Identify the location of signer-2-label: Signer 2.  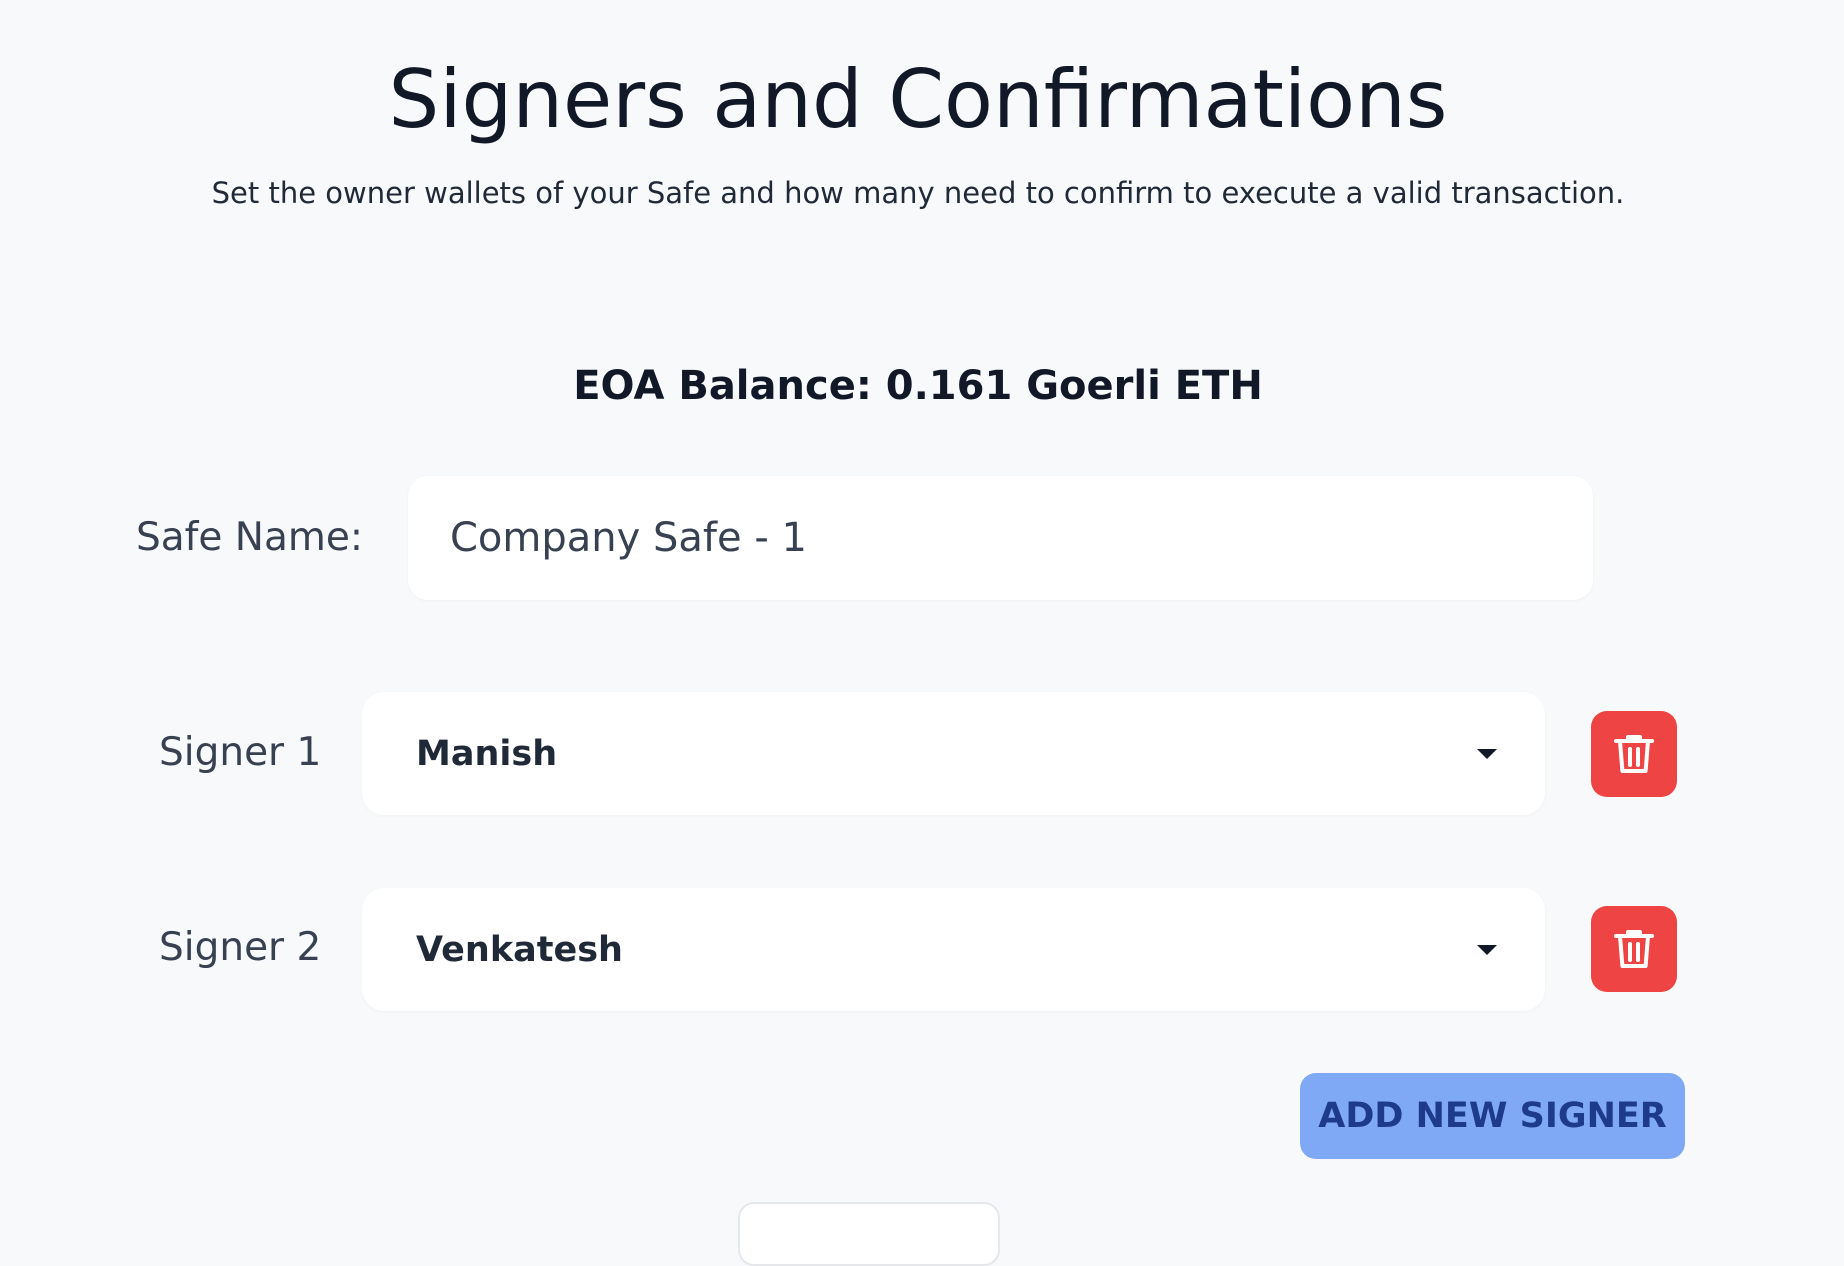
(240, 947).